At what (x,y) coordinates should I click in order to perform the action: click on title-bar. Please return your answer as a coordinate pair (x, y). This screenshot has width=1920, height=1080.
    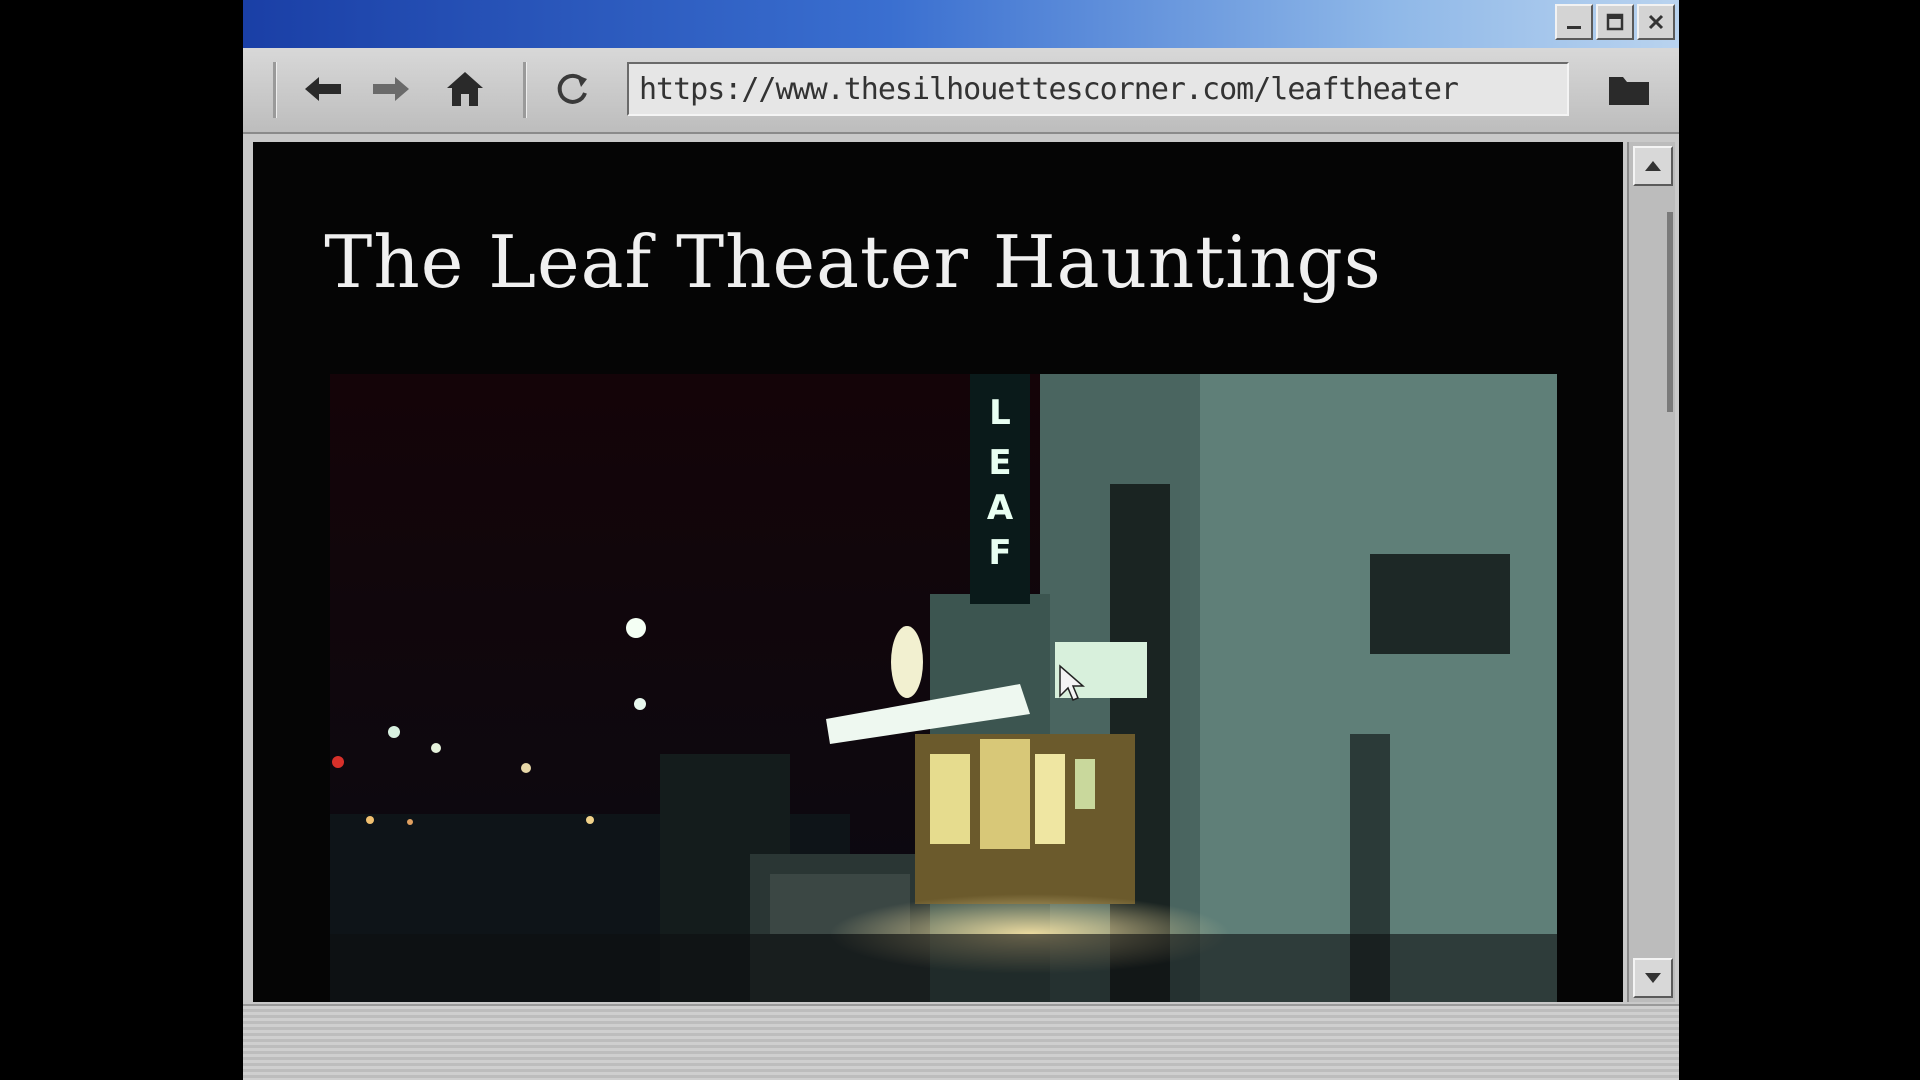
    Looking at the image, I should click on (961, 24).